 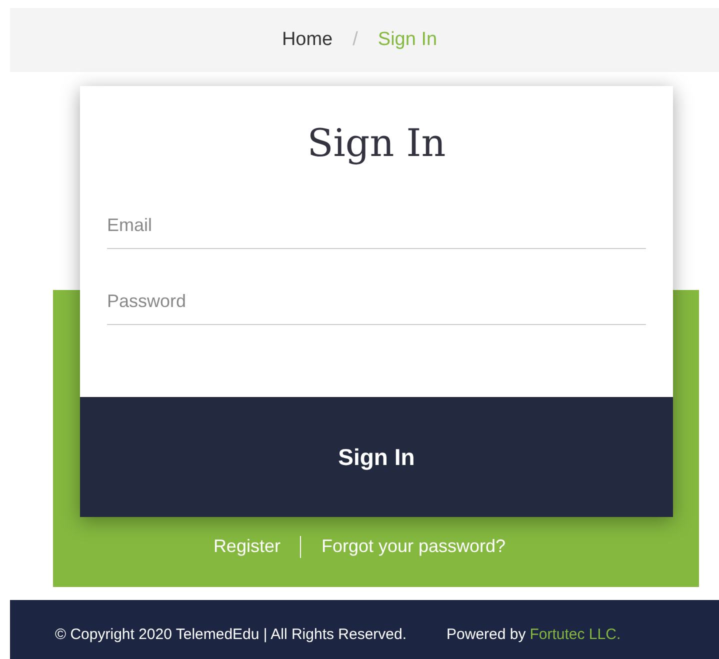 I want to click on card-title: Sign In, so click(x=376, y=143).